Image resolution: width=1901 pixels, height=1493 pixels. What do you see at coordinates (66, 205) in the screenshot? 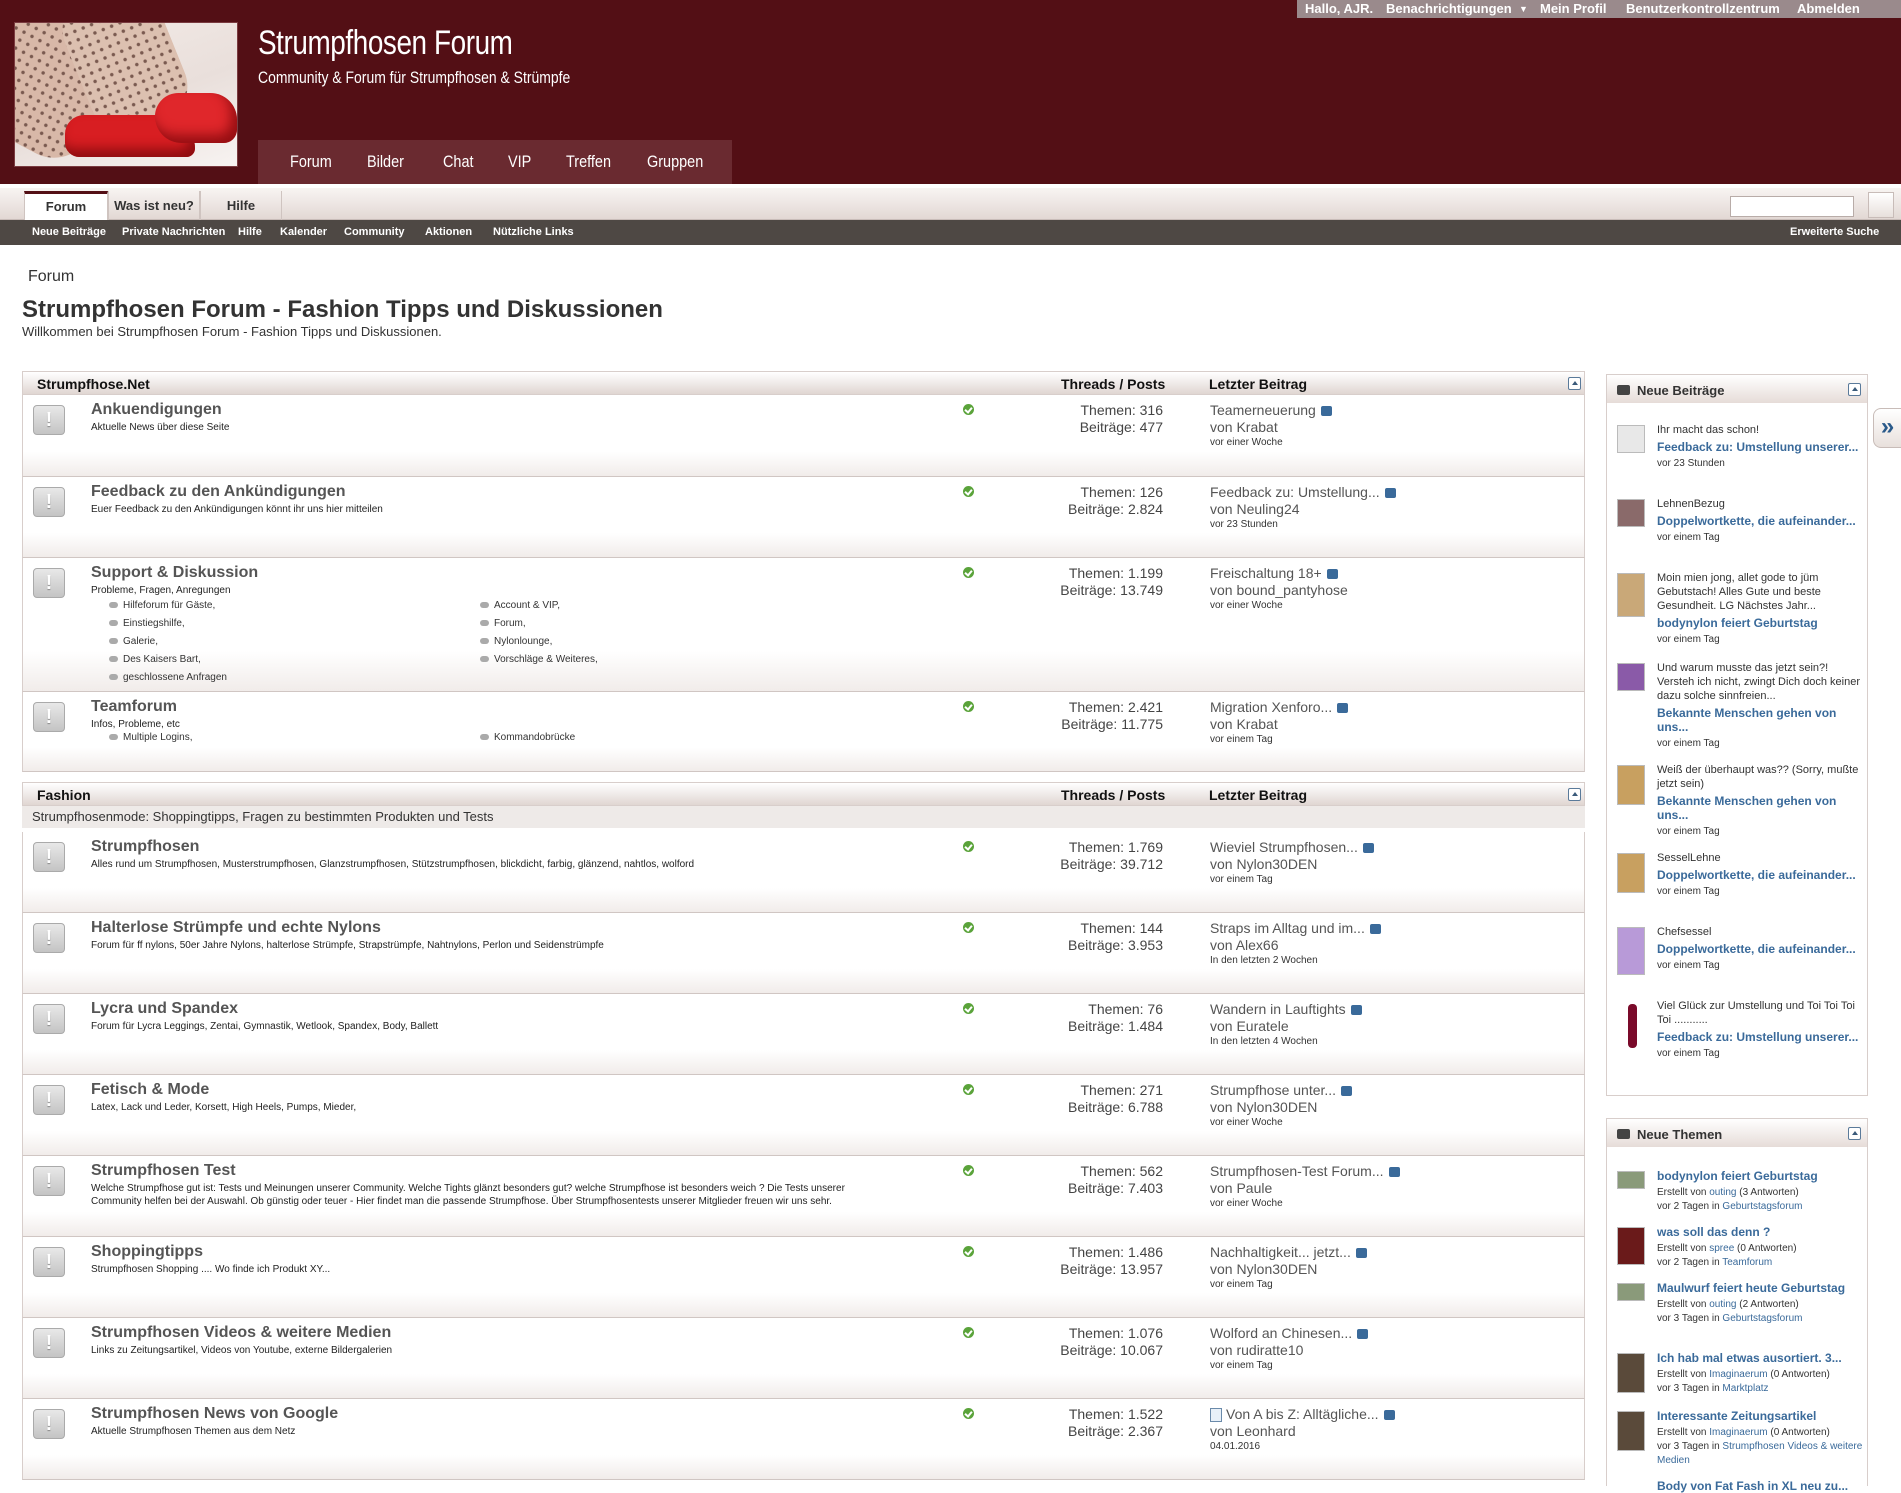
I see `tab-forum: Forum` at bounding box center [66, 205].